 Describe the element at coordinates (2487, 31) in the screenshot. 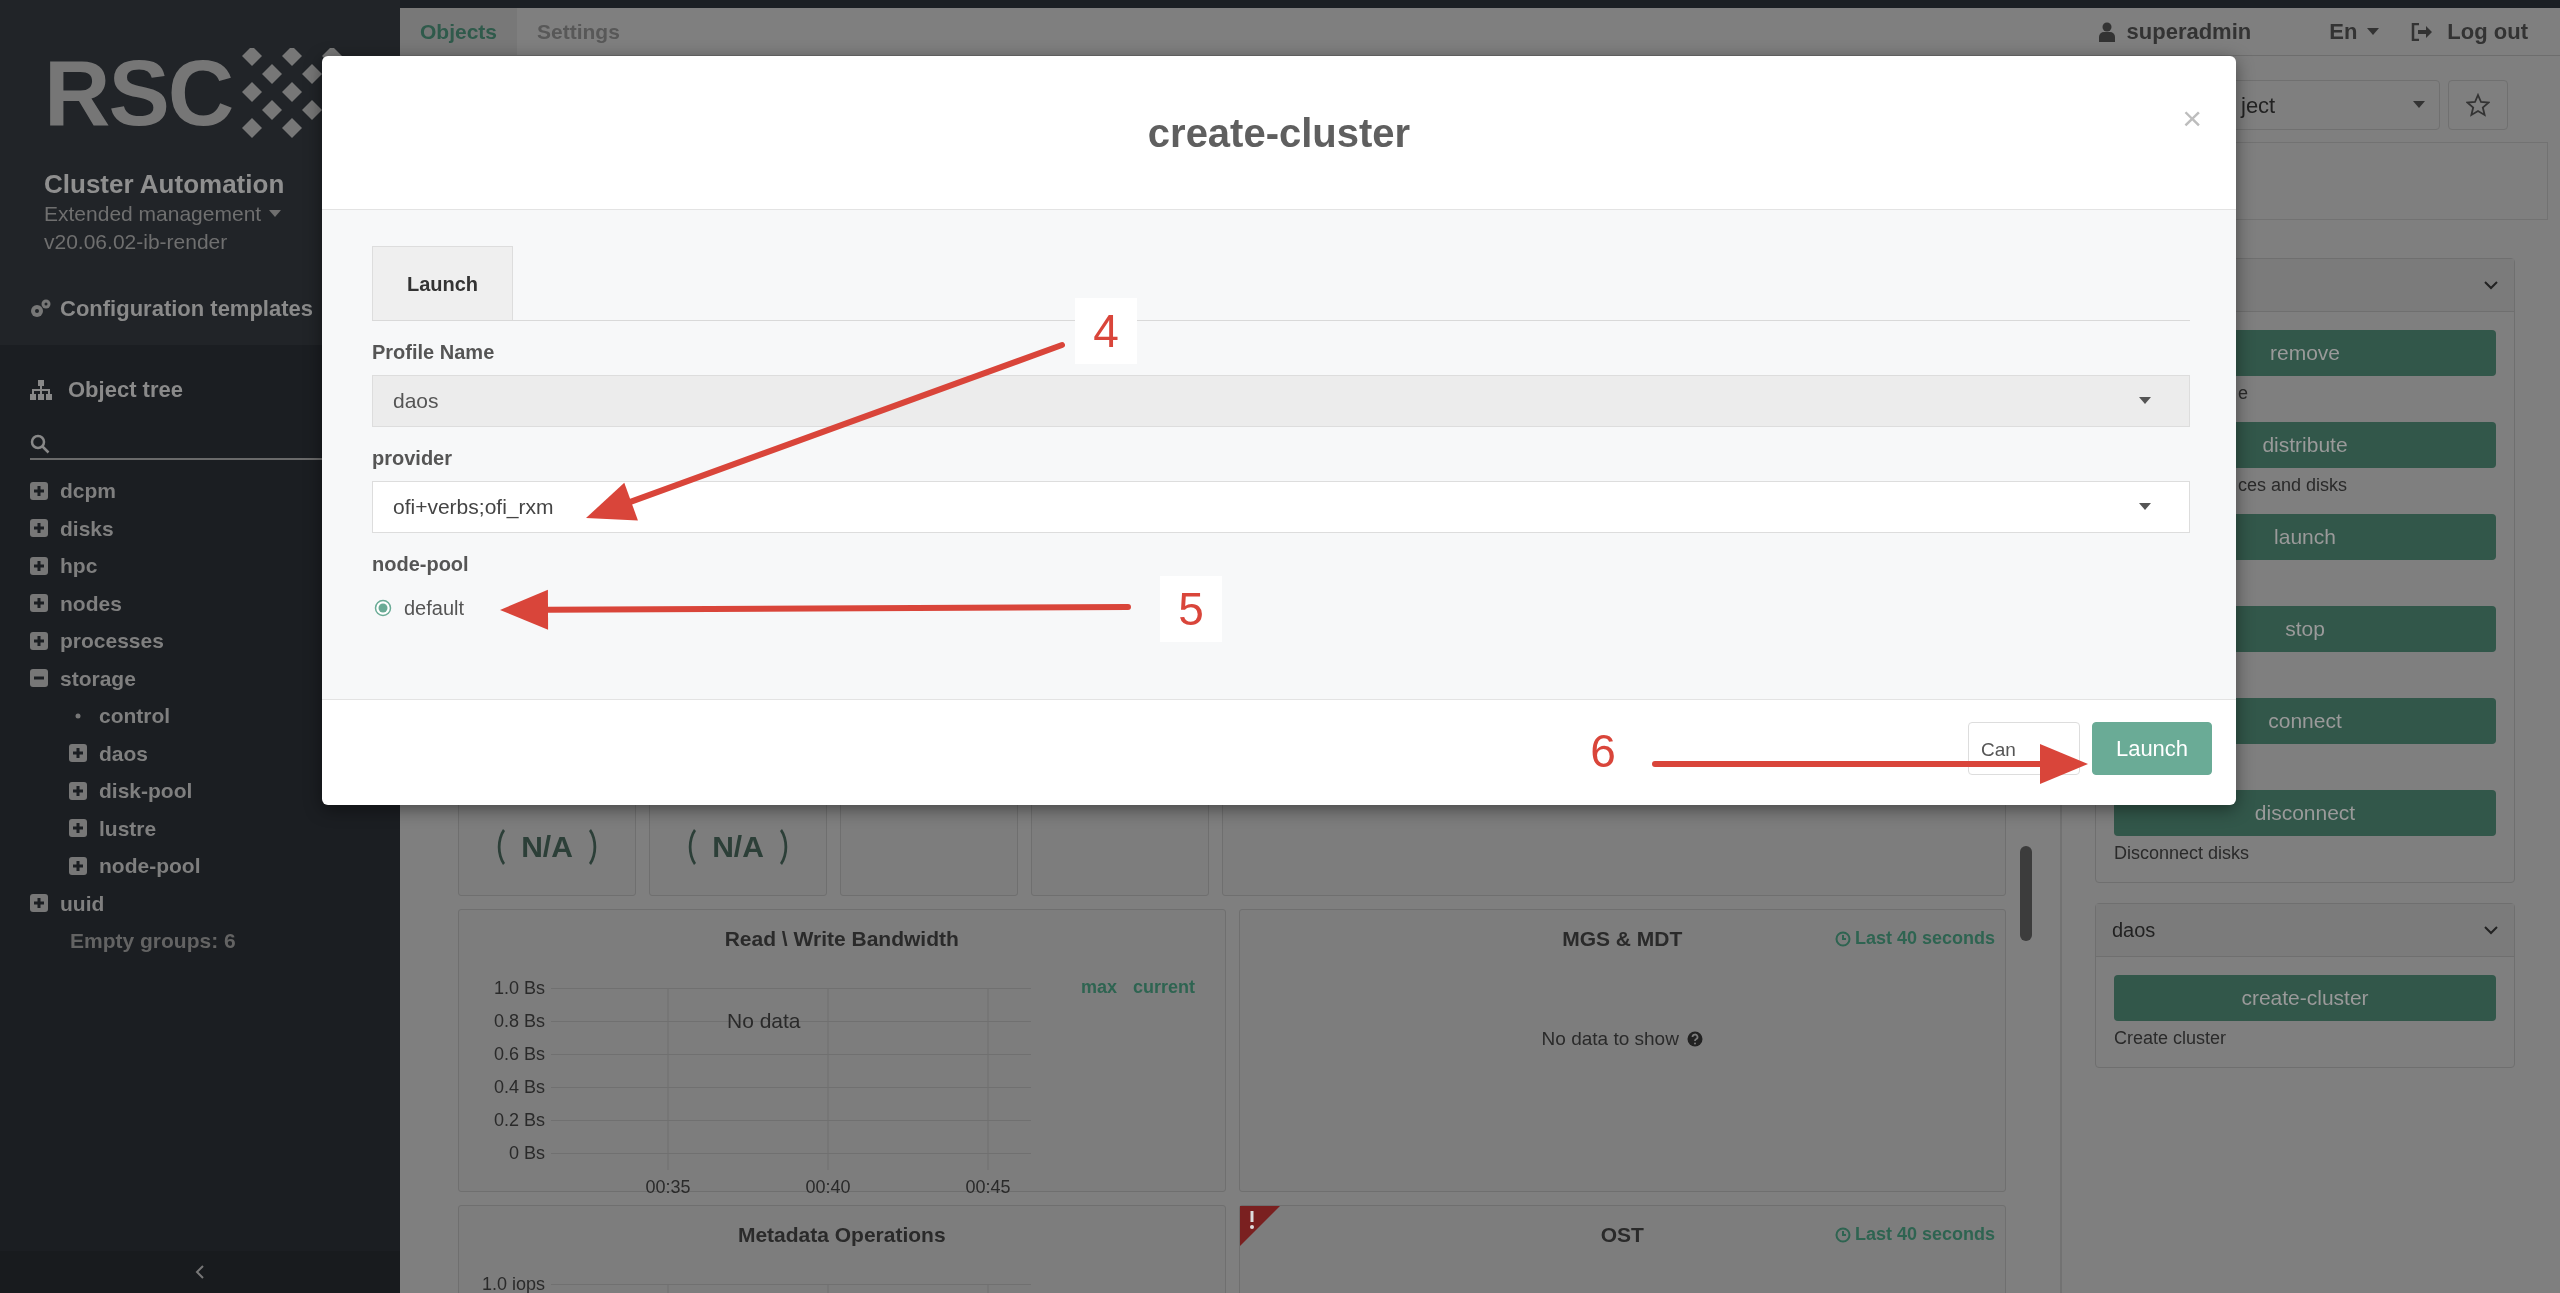

I see `logout-link: Log out` at that location.